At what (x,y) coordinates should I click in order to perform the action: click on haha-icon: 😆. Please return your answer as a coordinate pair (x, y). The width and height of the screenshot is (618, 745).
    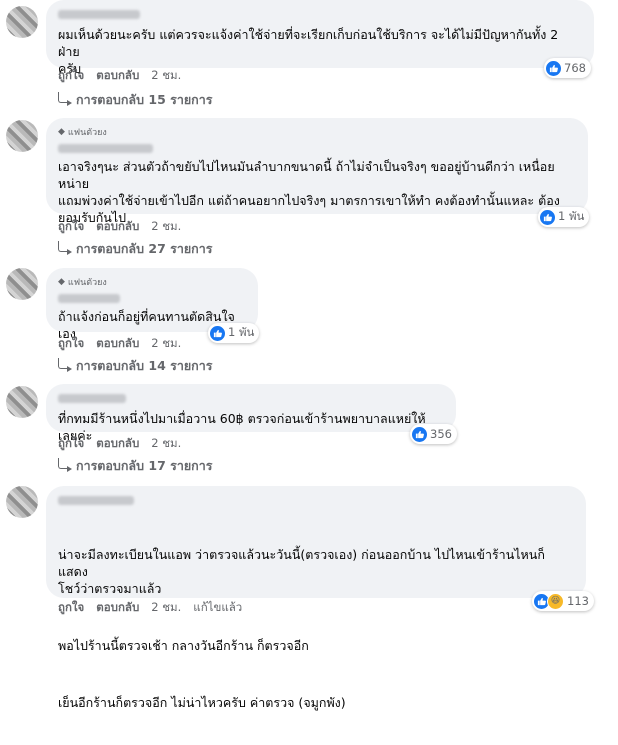
    Looking at the image, I should click on (555, 601).